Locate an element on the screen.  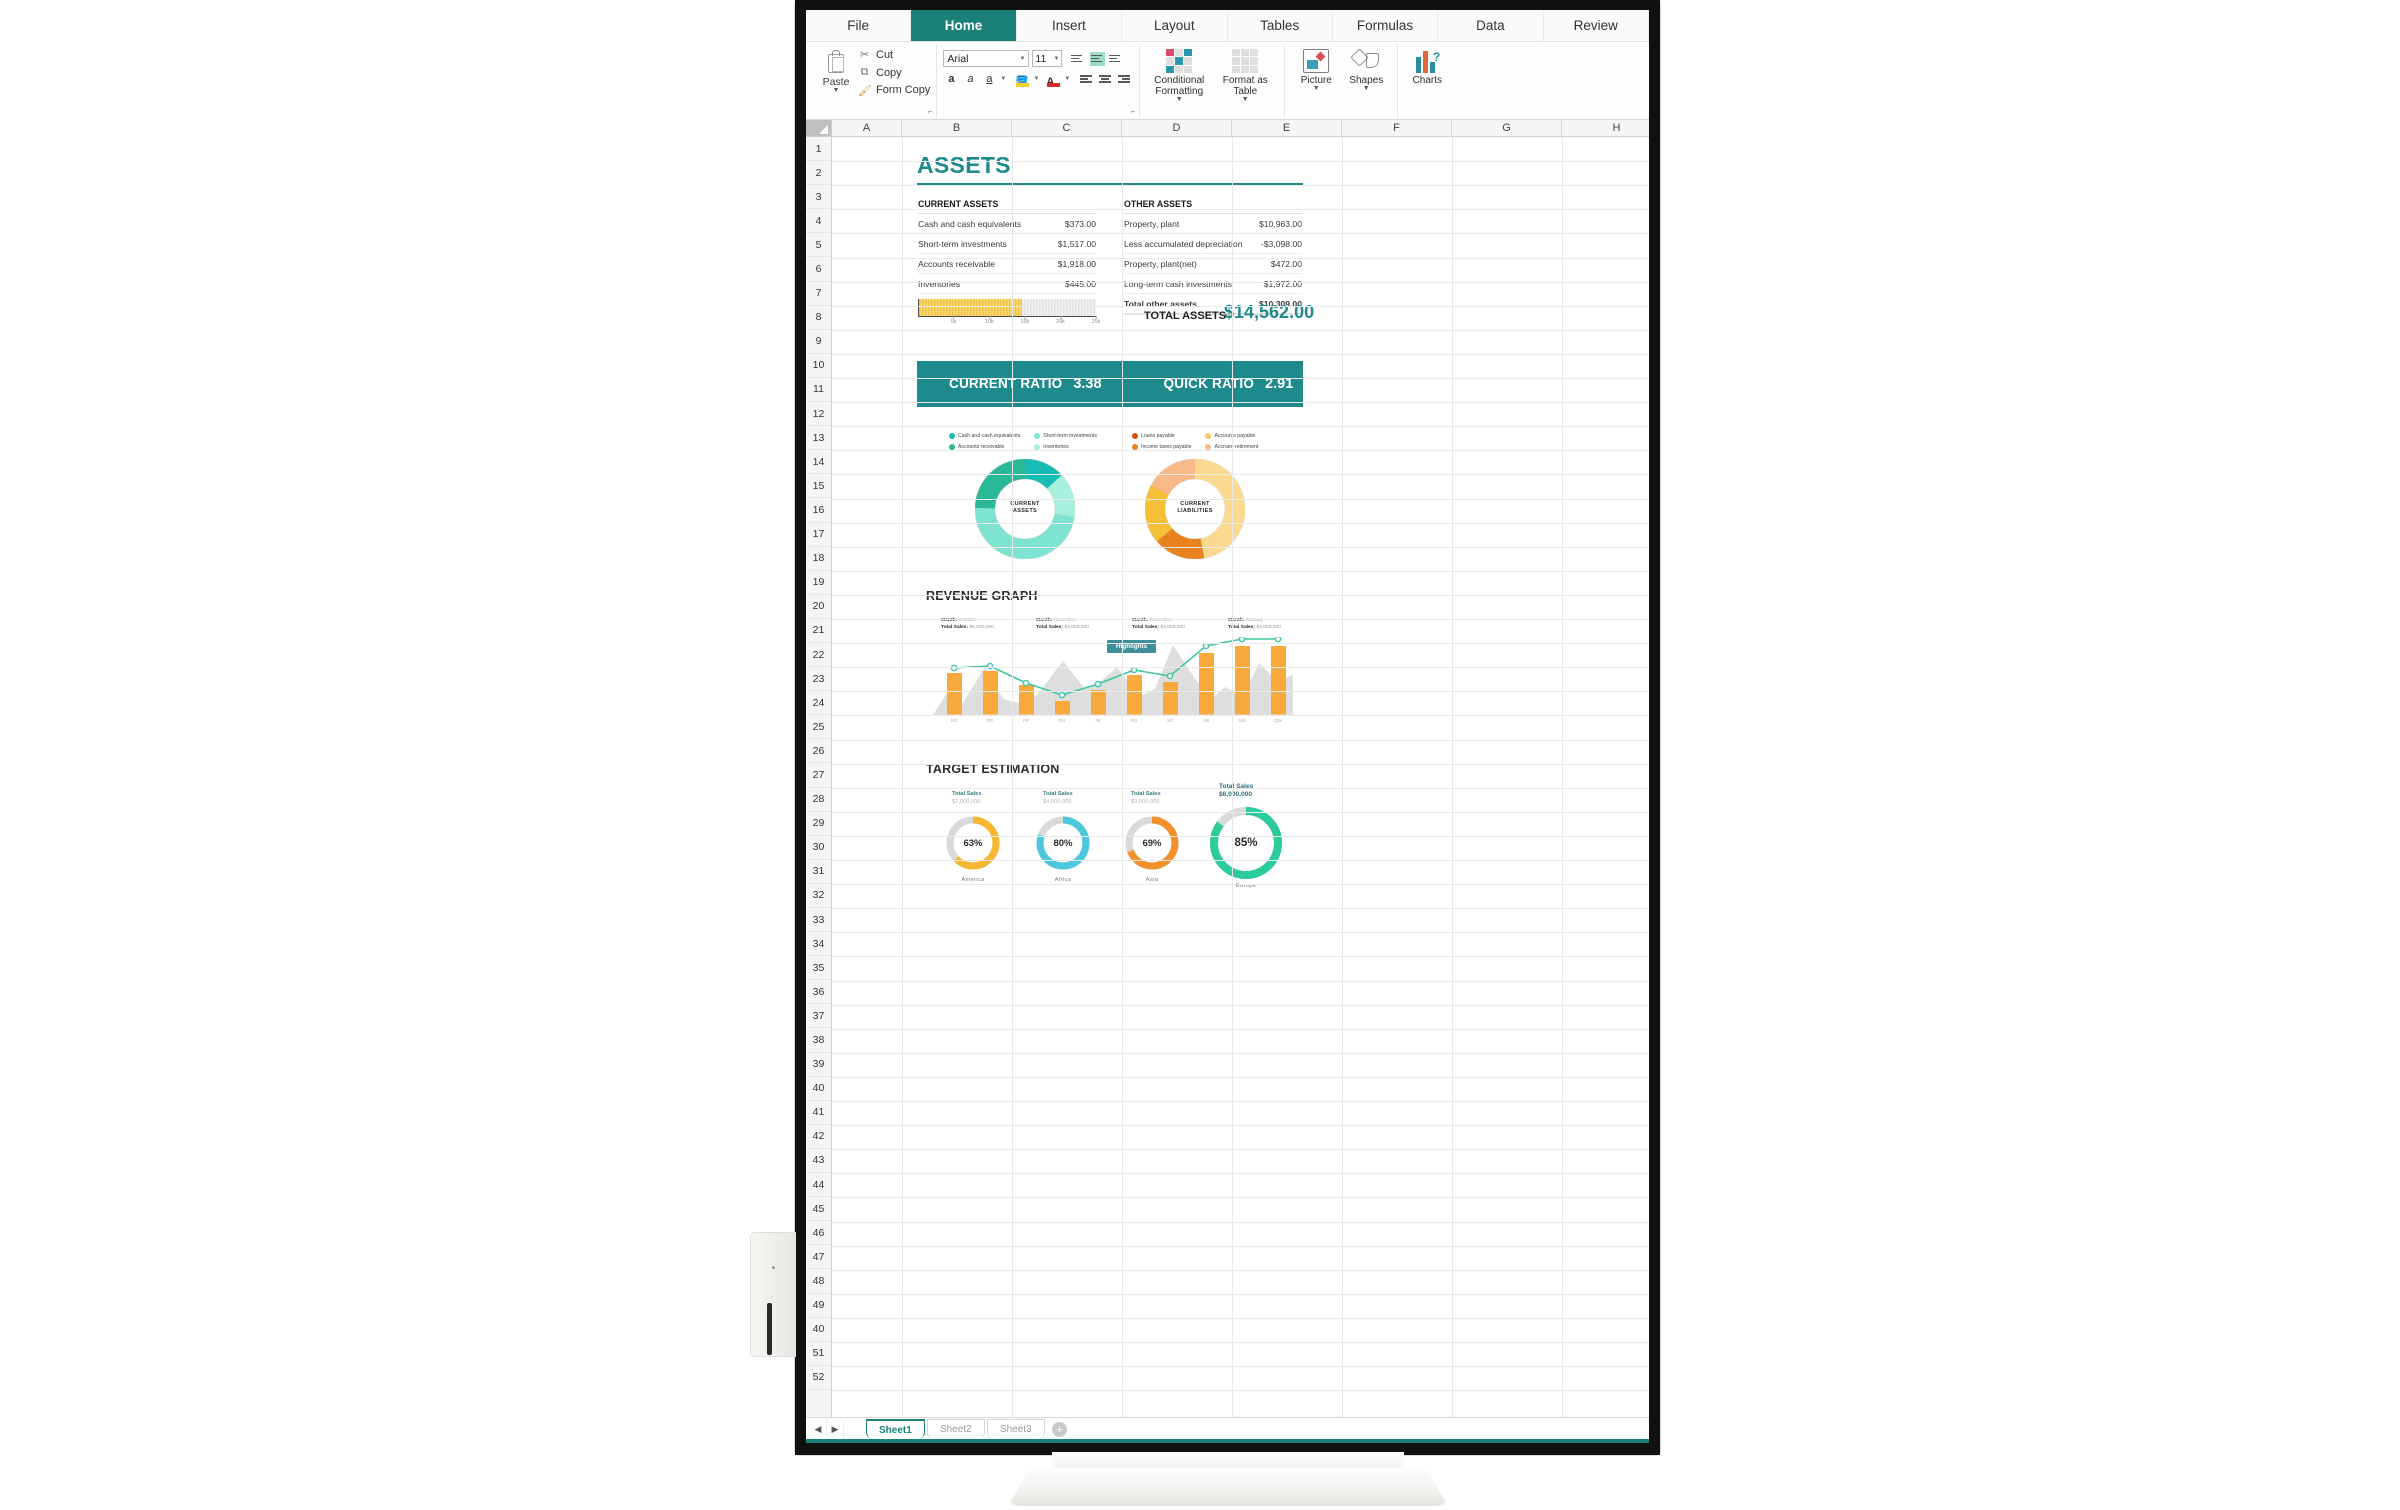
row-header-4: 4 is located at coordinates (818, 221).